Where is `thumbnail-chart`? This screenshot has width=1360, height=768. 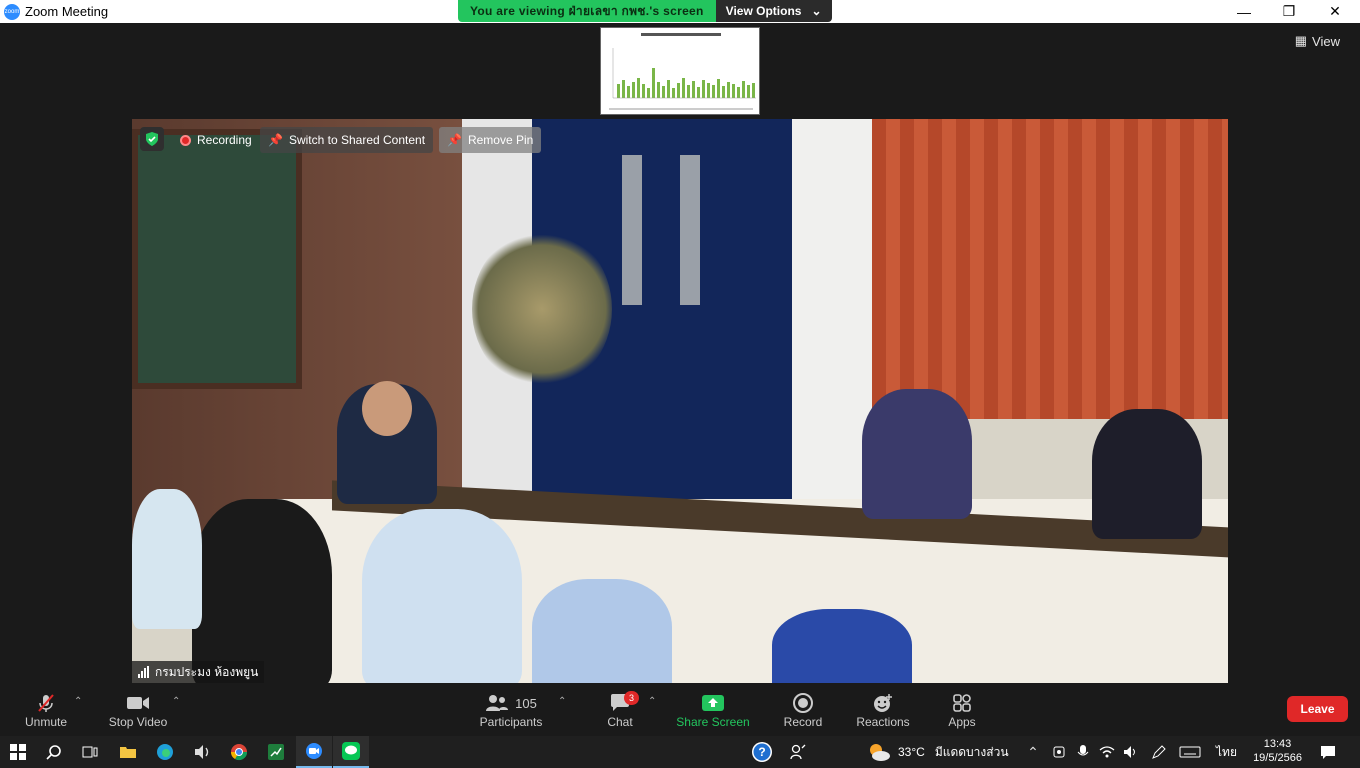
thumbnail-chart is located at coordinates (684, 73).